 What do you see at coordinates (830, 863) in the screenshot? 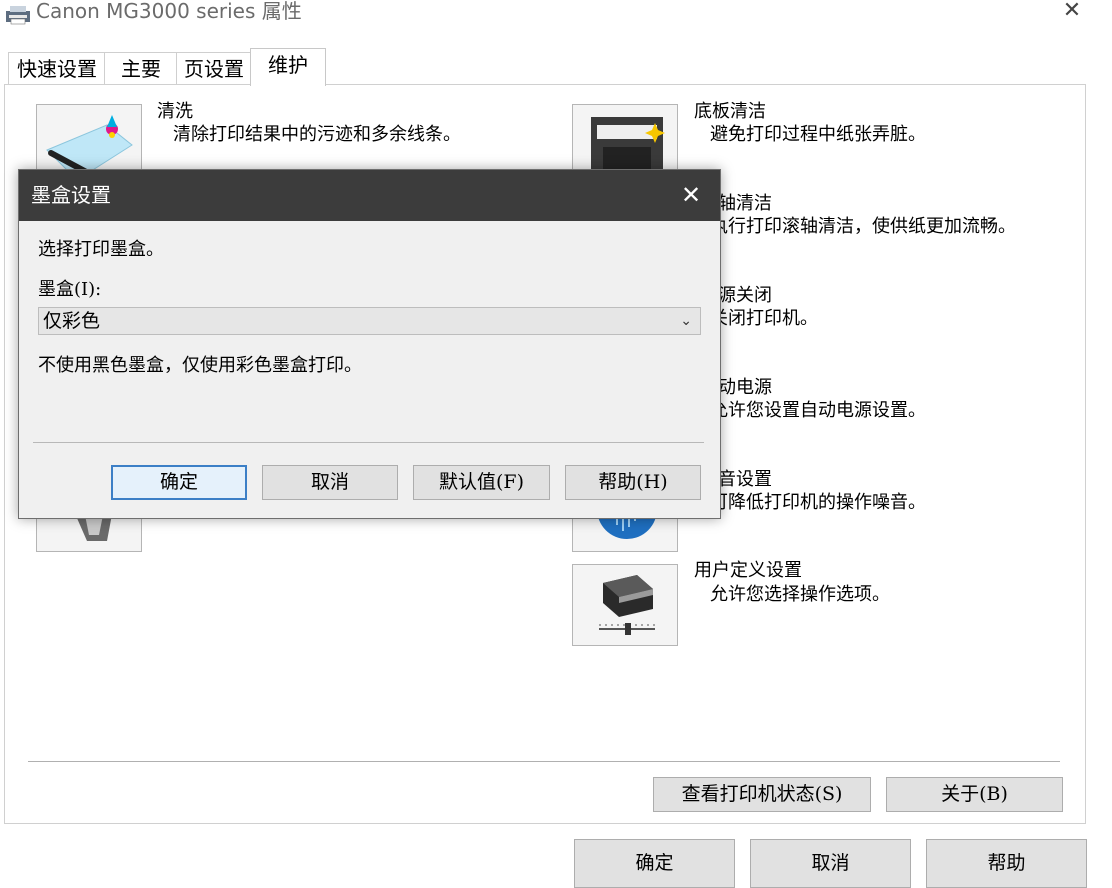
I see `cancel-button: 取消` at bounding box center [830, 863].